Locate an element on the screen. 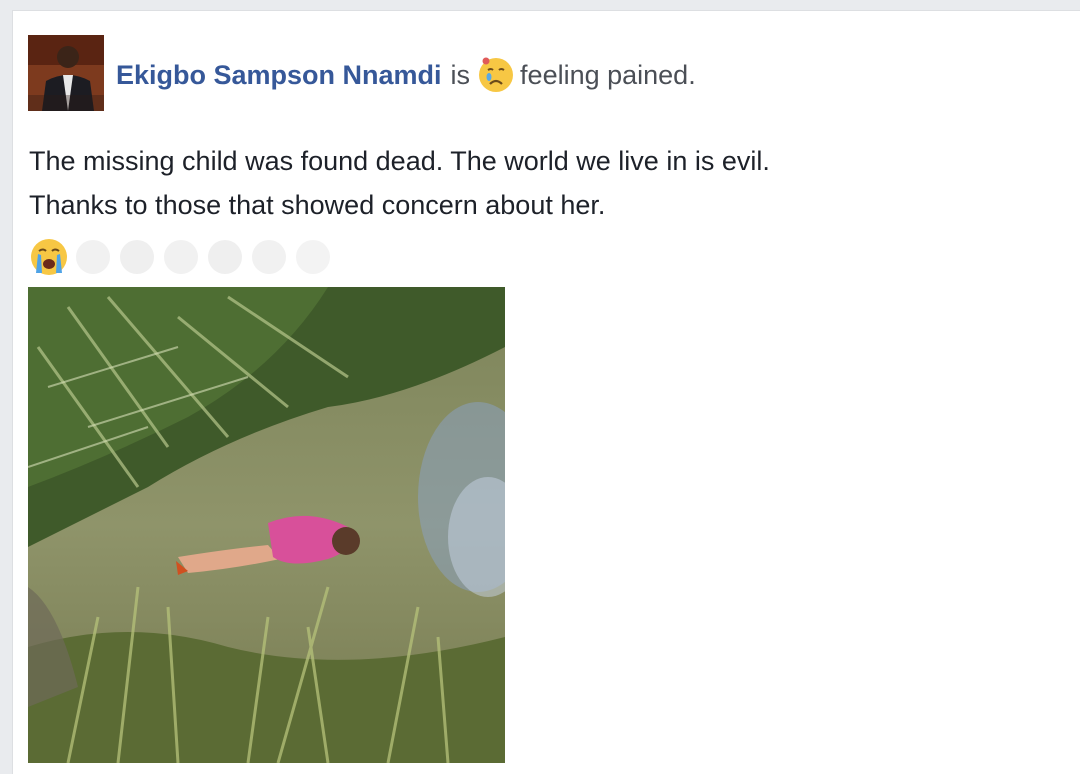  post-header: Ekigbo Sampson Nnamdi is feeling pained. is located at coordinates (406, 75).